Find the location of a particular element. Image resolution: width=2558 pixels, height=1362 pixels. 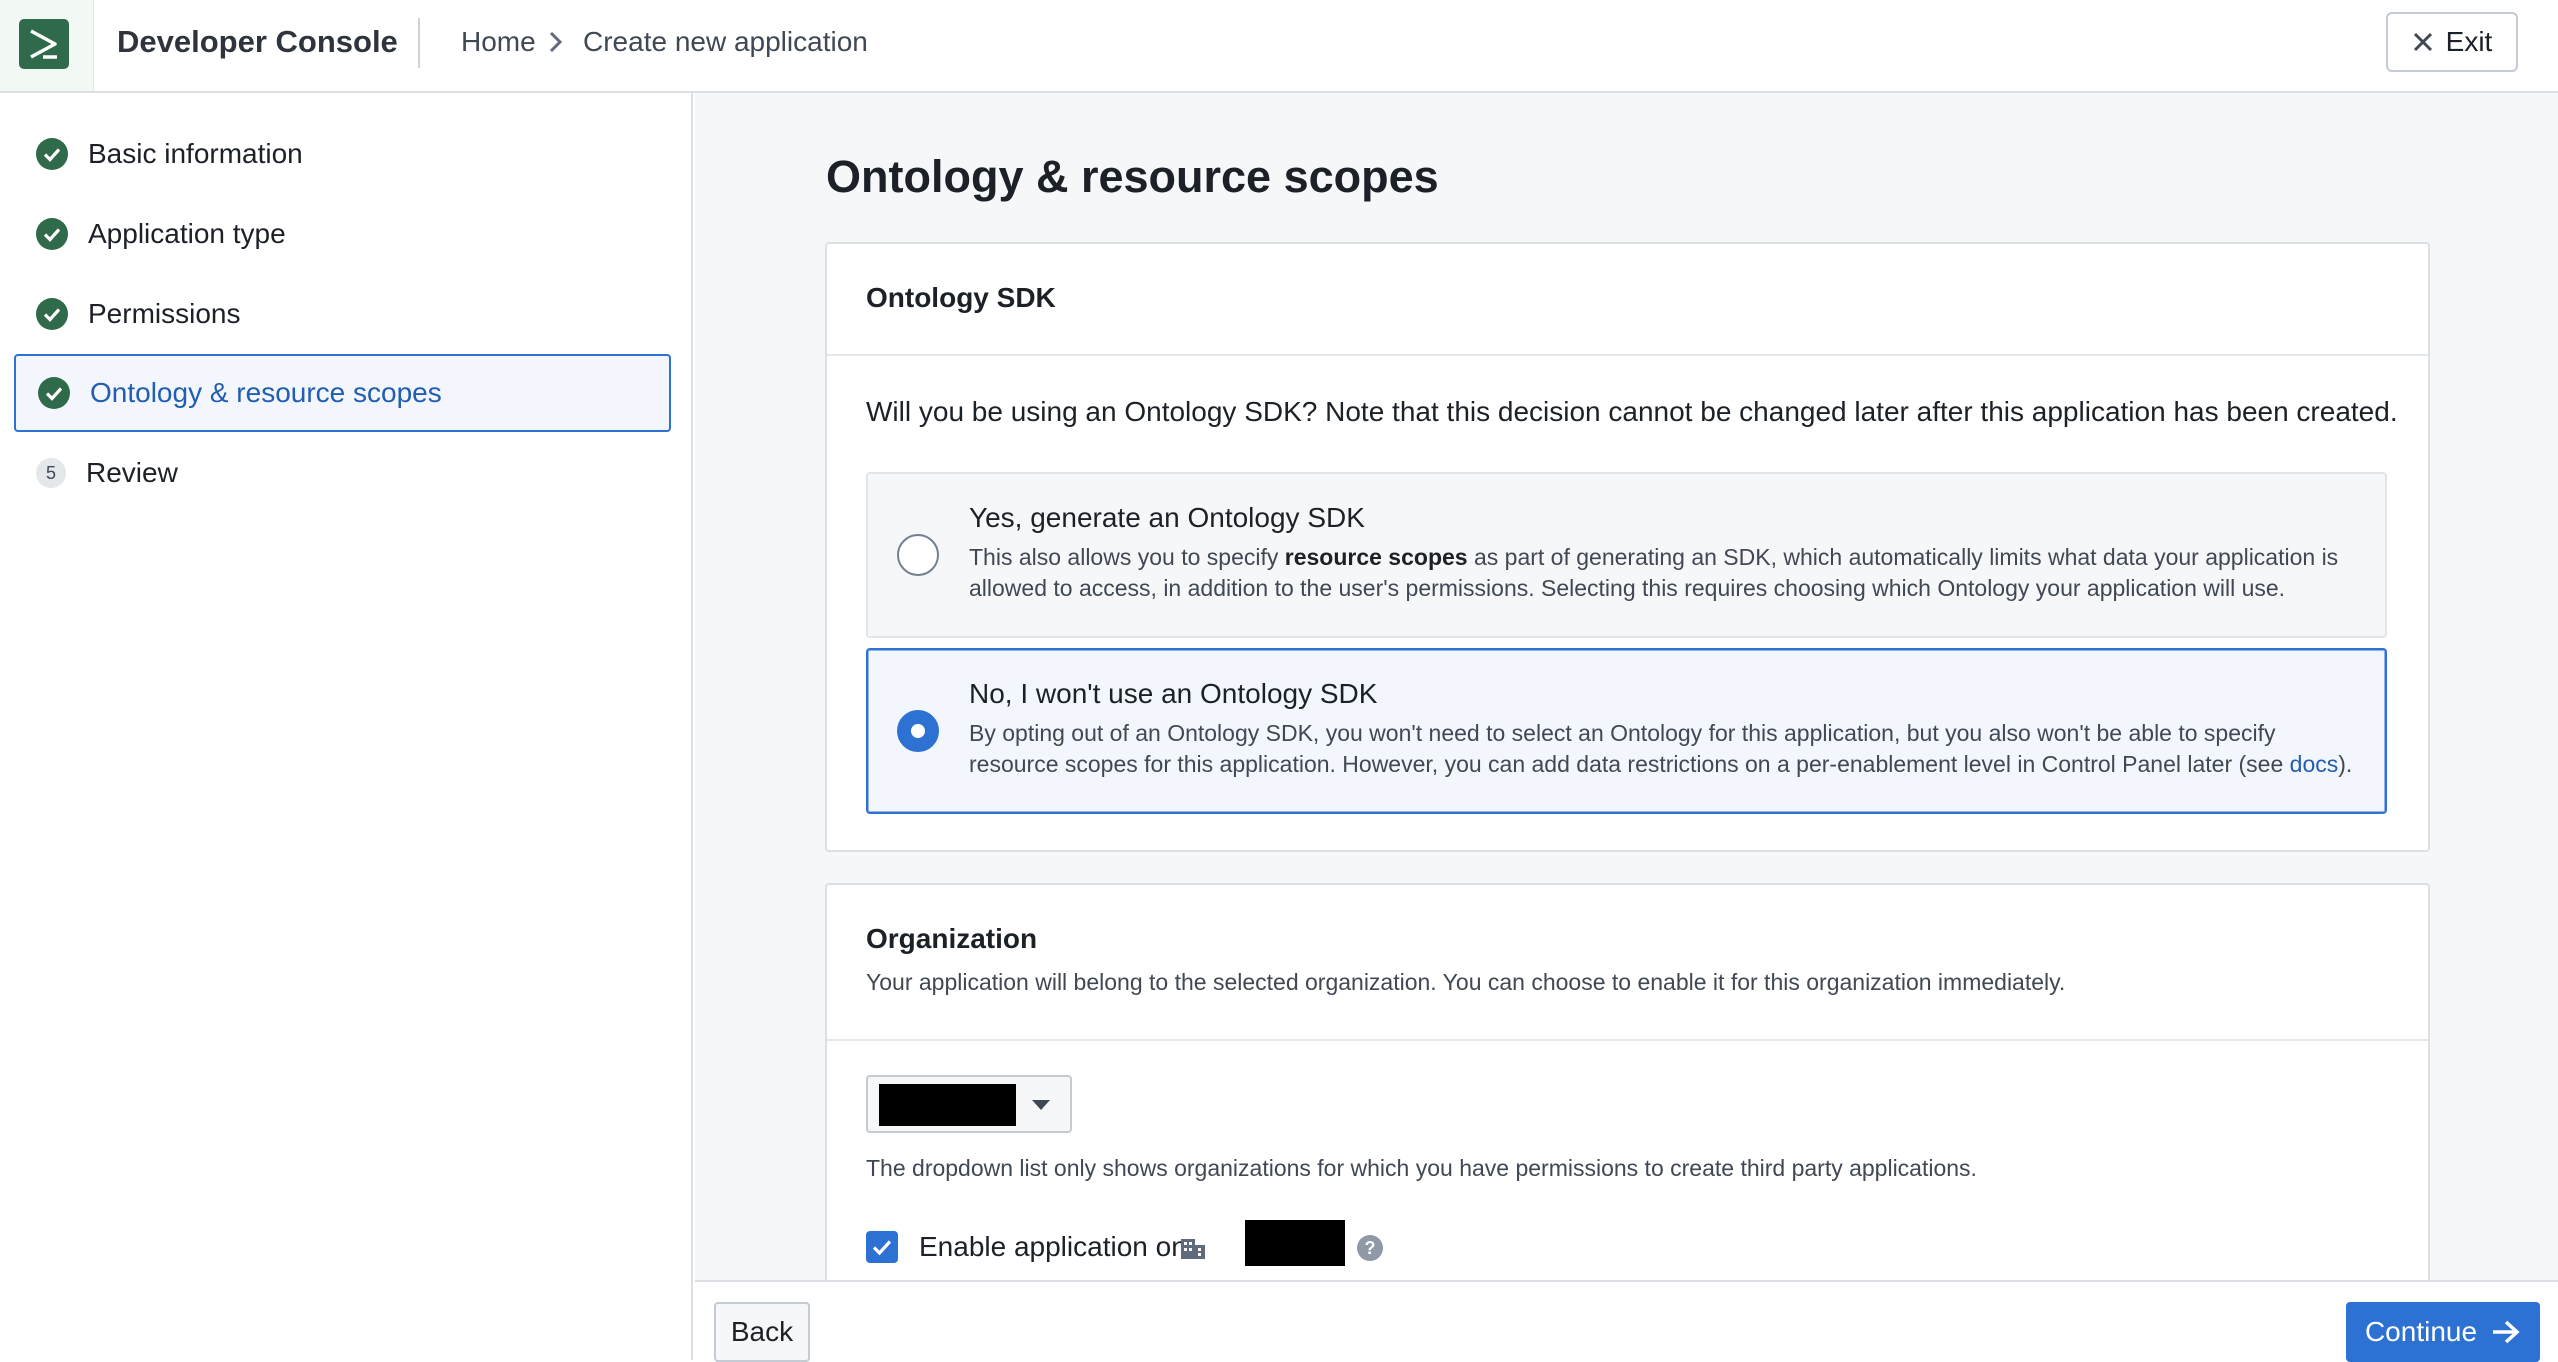

continue-label: Continue is located at coordinates (2421, 1331).